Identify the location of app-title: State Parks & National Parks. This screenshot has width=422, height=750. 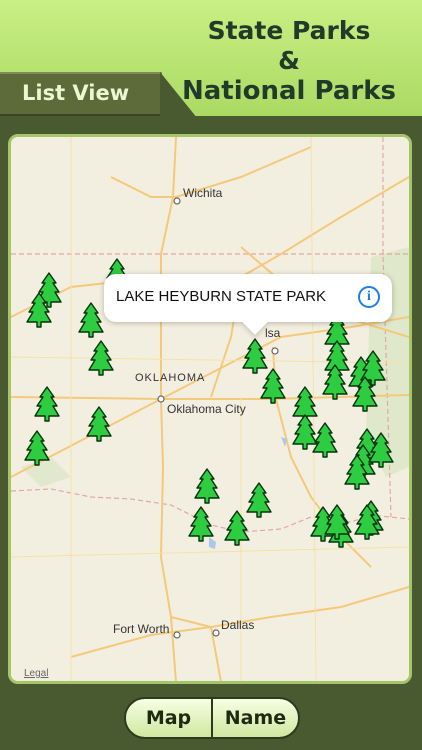
(289, 61).